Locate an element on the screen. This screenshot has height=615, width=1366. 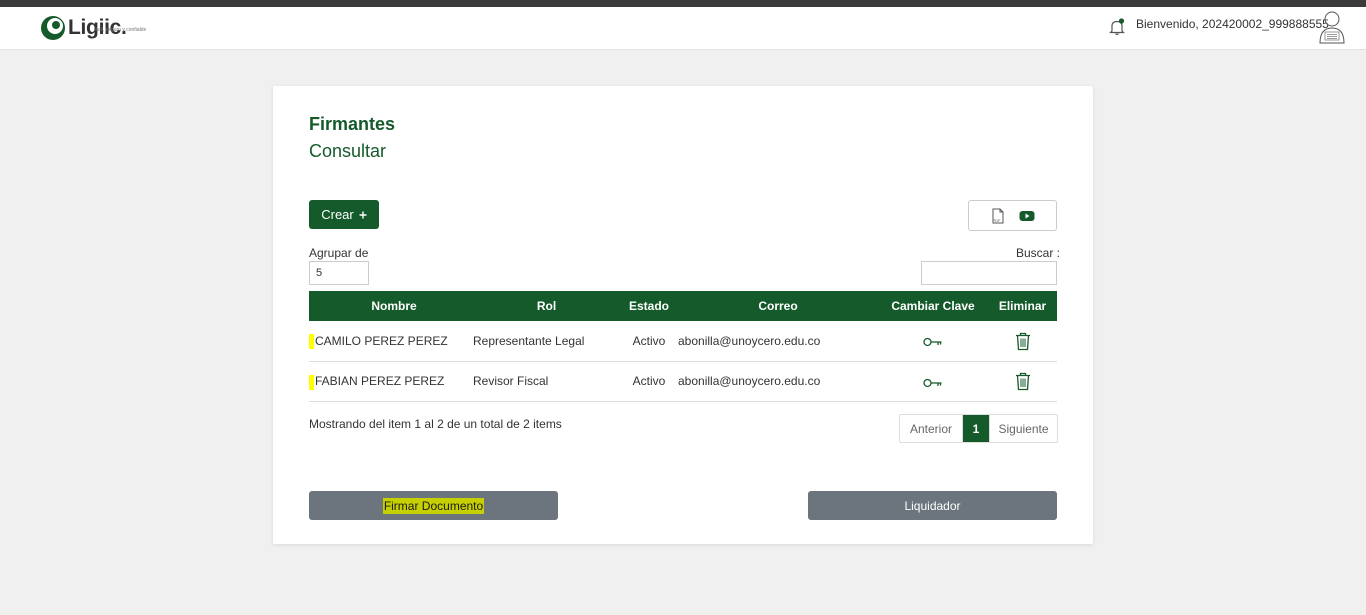
col-rol: Rol is located at coordinates (546, 306).